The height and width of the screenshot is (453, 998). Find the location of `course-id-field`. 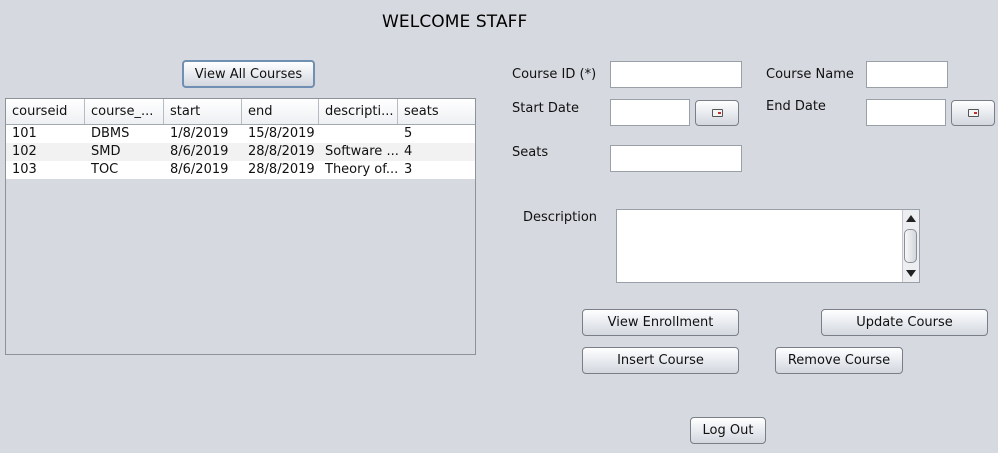

course-id-field is located at coordinates (676, 74).